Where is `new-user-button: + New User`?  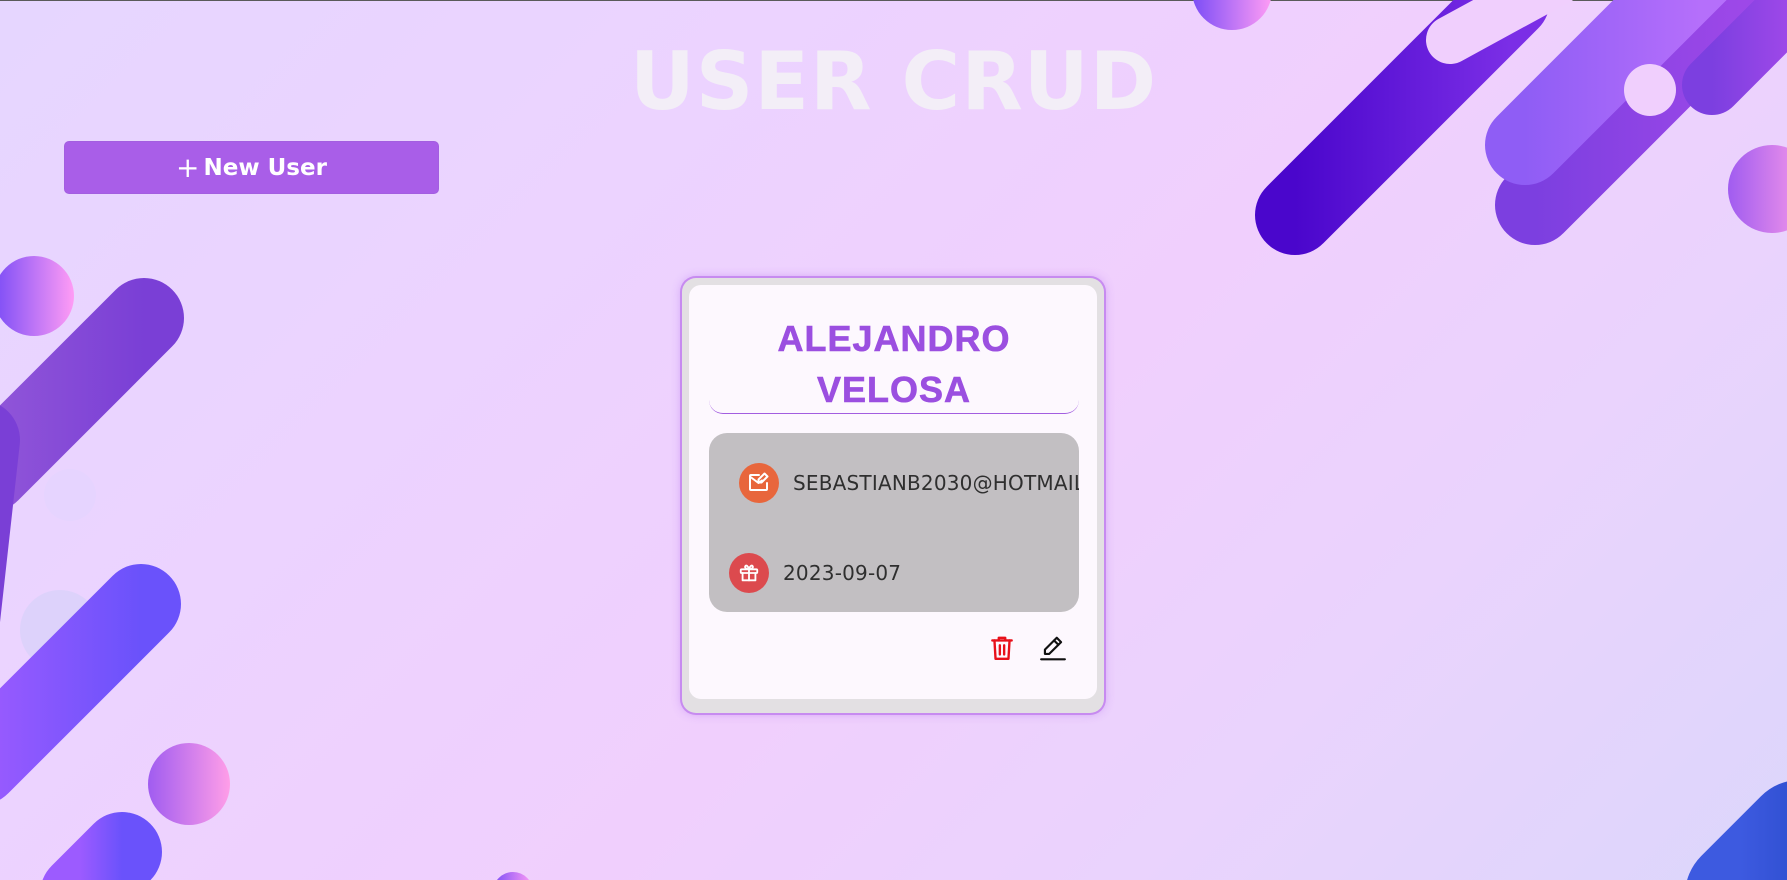
new-user-button: + New User is located at coordinates (251, 167).